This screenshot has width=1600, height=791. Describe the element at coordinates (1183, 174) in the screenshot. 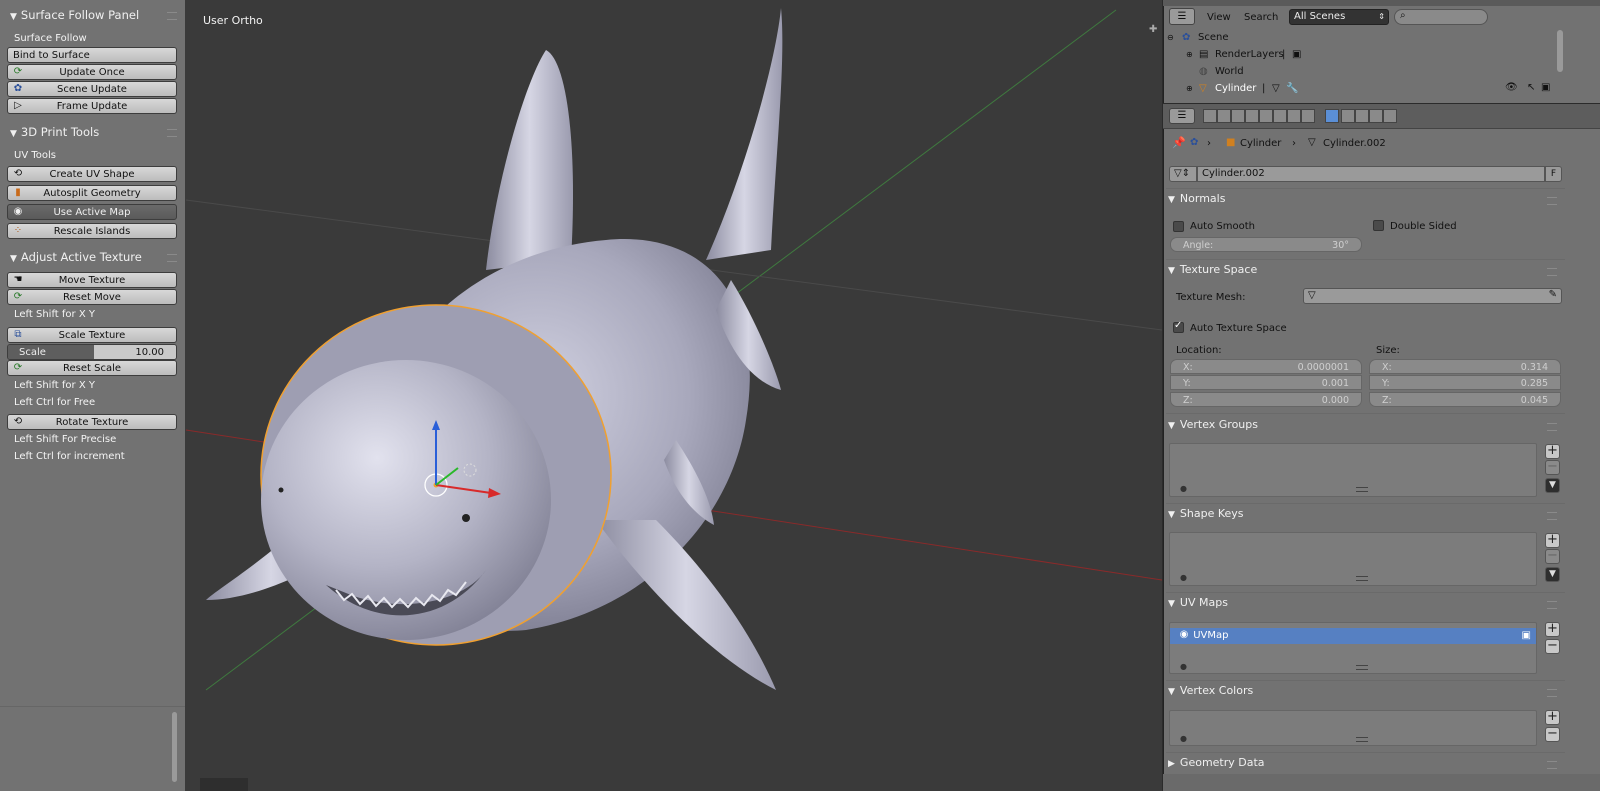

I see `mesh-browse-button: ▽⇕` at that location.